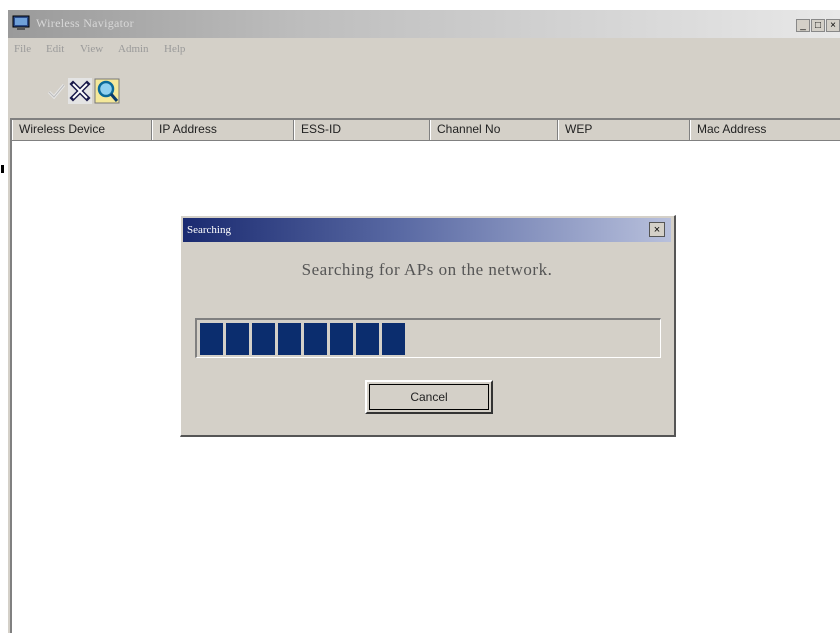 The image size is (840, 633). Describe the element at coordinates (107, 91) in the screenshot. I see `search-icon` at that location.